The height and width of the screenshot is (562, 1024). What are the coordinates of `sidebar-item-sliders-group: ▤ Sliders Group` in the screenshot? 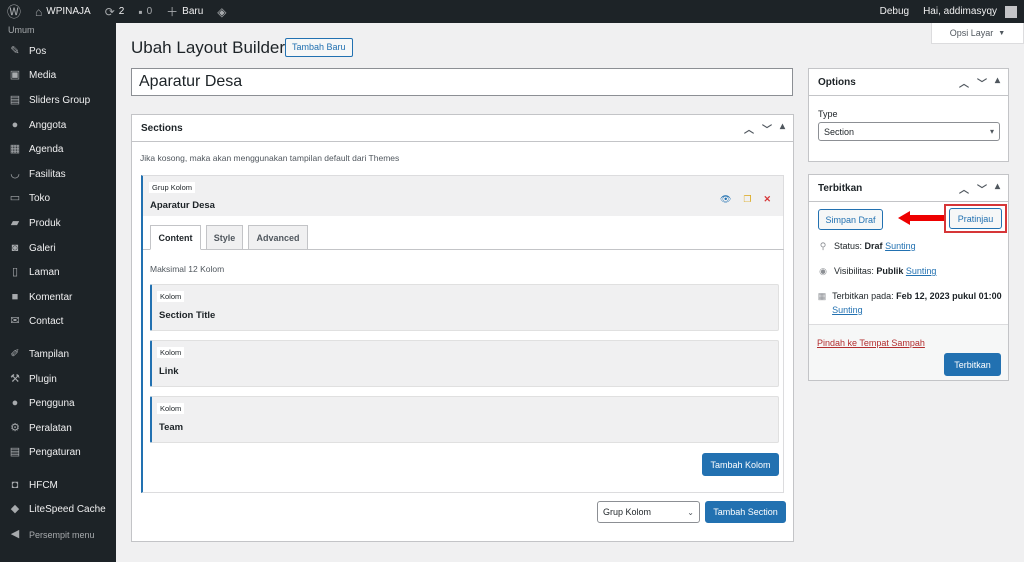 It's located at (58, 100).